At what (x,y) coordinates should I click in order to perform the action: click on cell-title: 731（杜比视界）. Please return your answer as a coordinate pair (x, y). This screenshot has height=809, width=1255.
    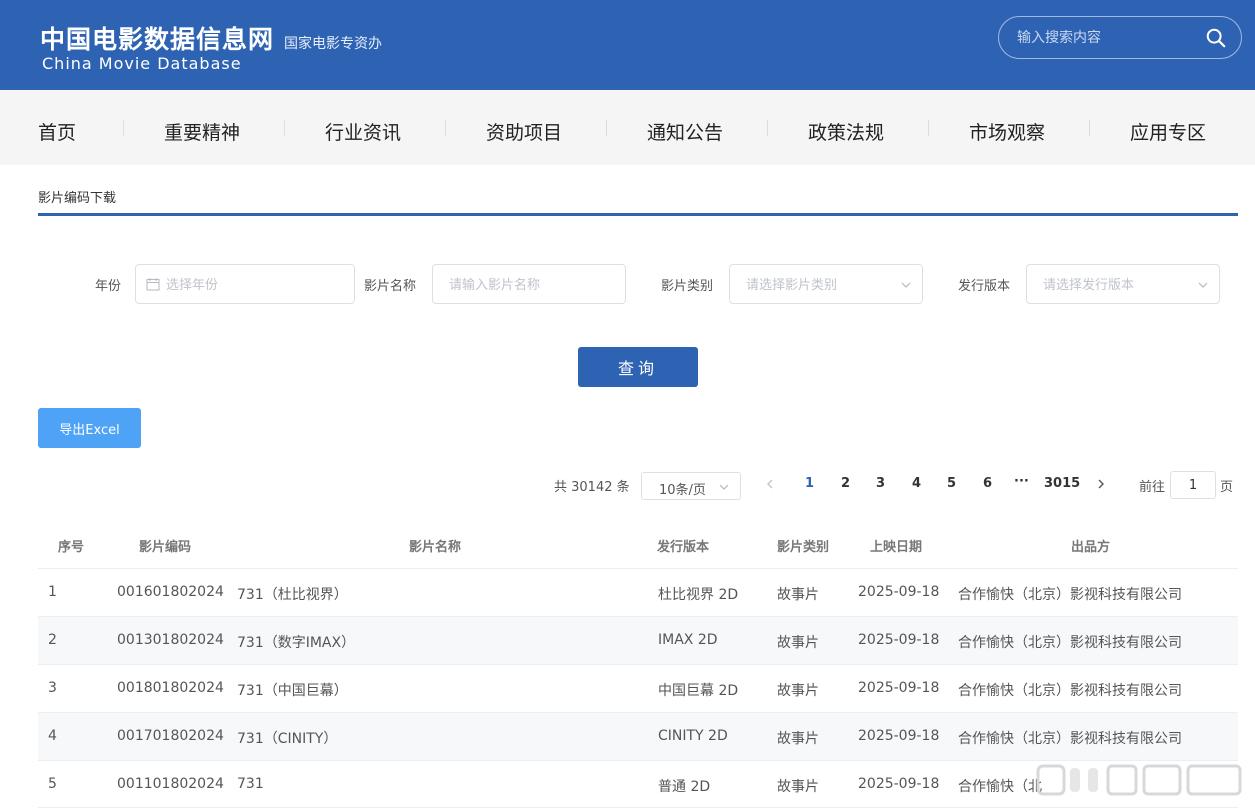
    Looking at the image, I should click on (292, 595).